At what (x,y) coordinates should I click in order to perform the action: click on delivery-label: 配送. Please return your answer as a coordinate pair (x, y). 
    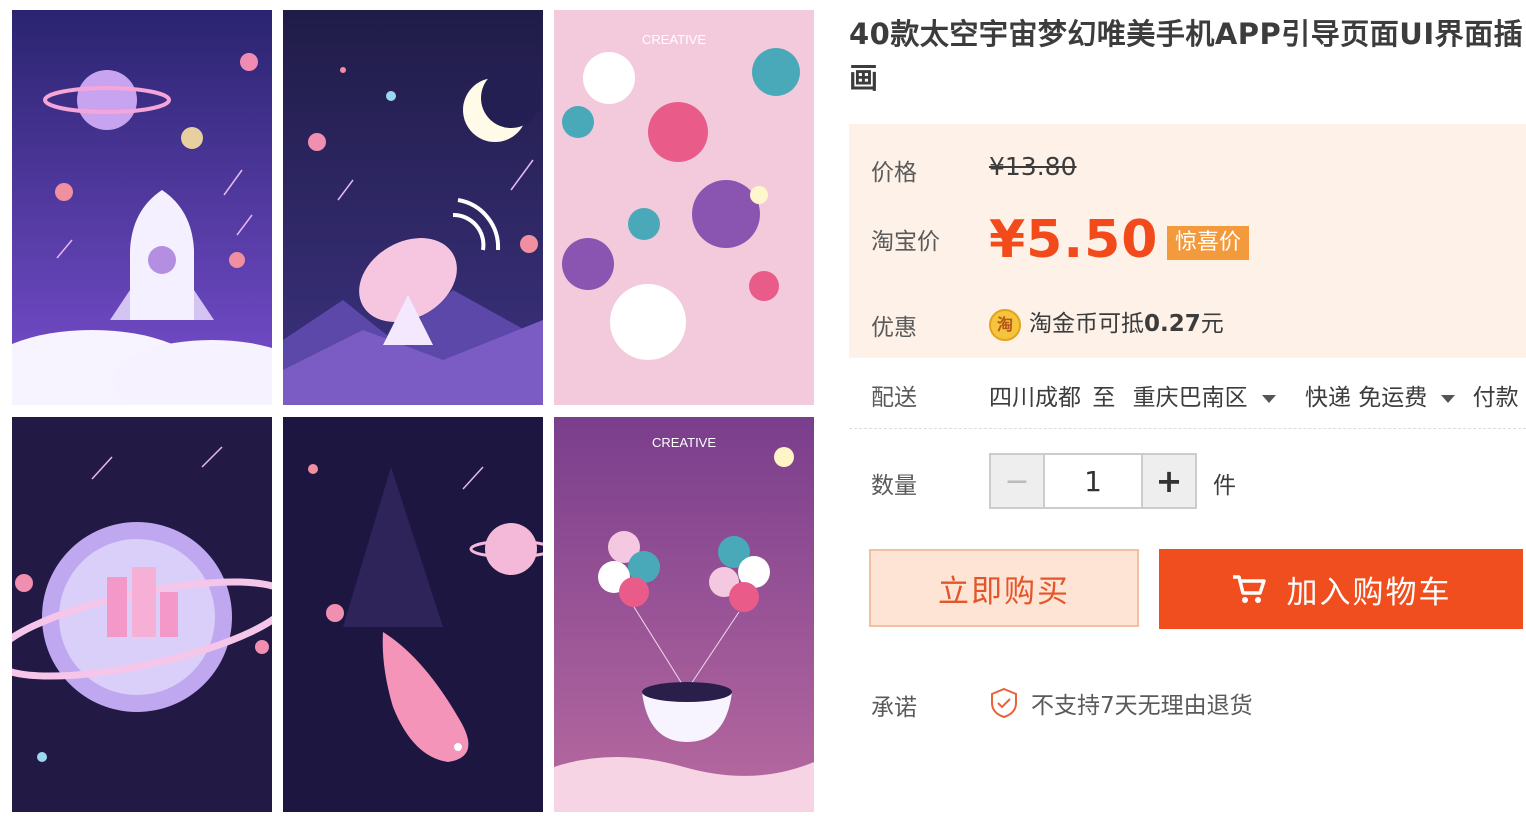
    Looking at the image, I should click on (894, 398).